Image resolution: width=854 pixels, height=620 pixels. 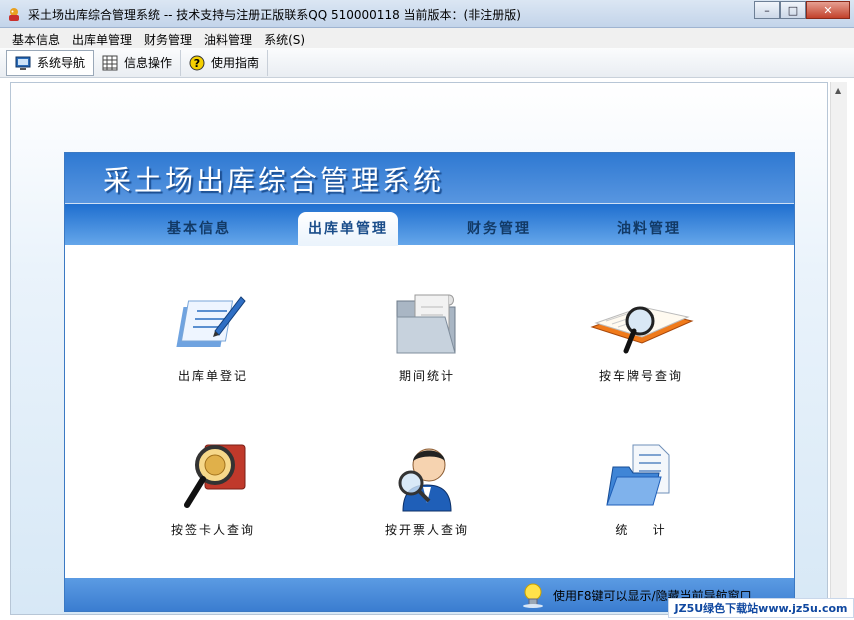 I want to click on issuer-query-item: 按开票人查询, so click(x=427, y=489).